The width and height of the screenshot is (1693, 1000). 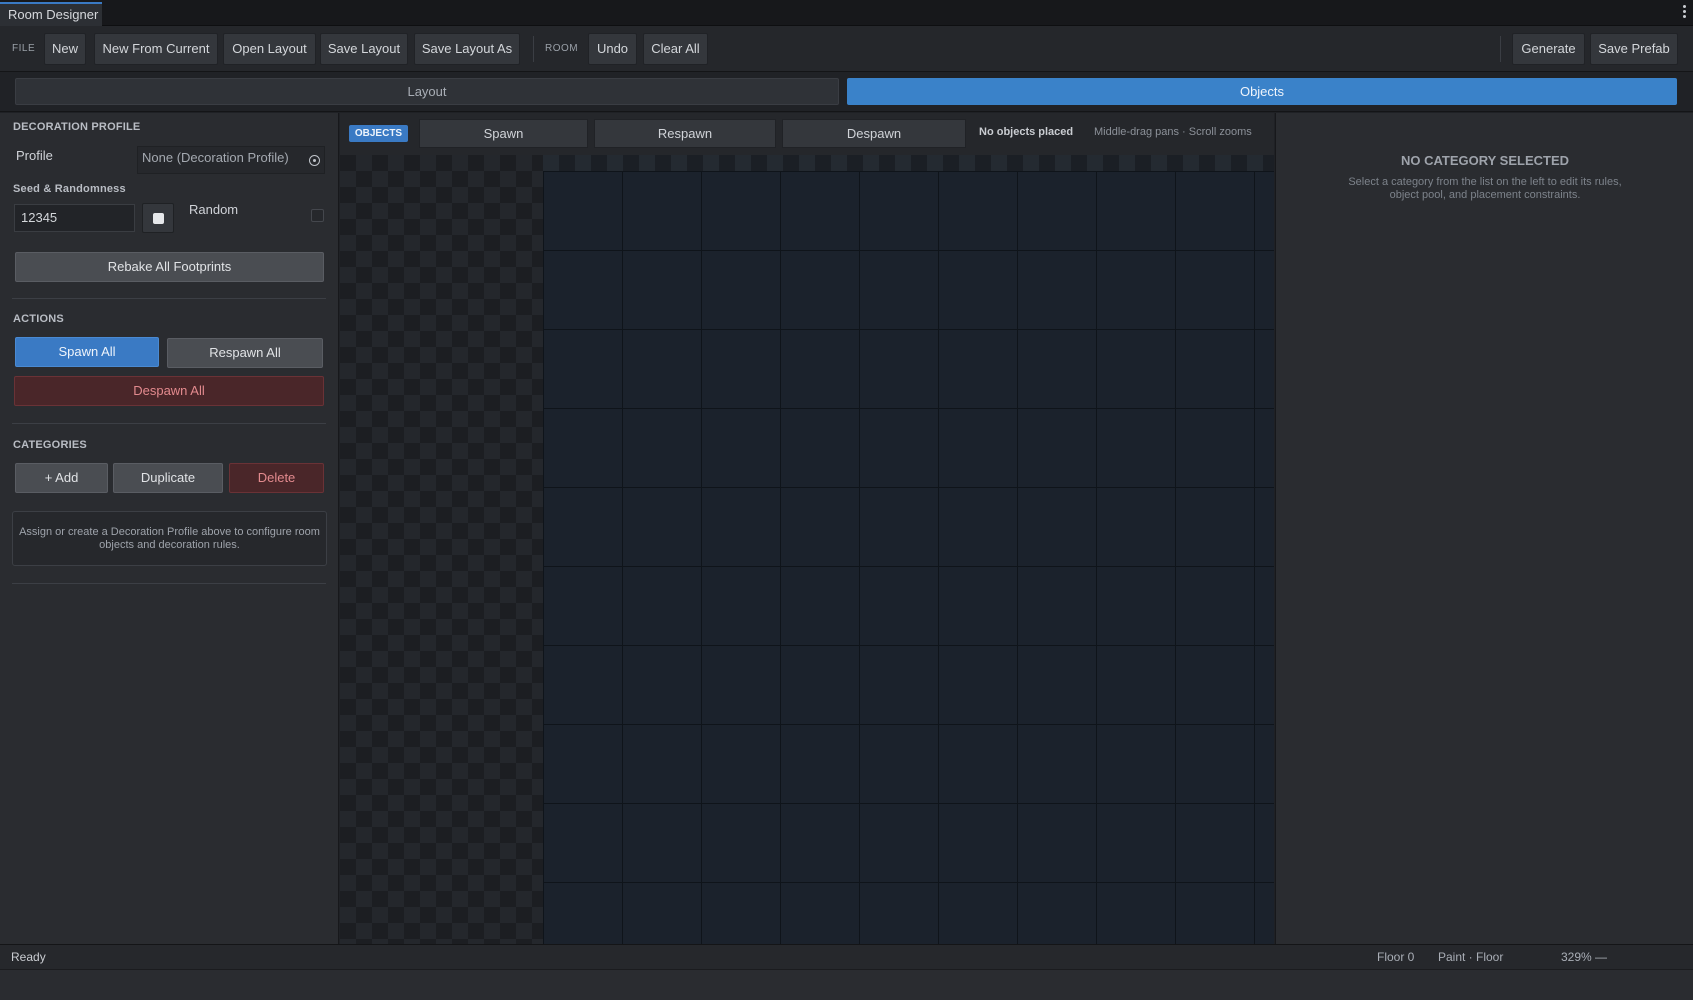 I want to click on title-bar: Room Designer, so click(x=846, y=13).